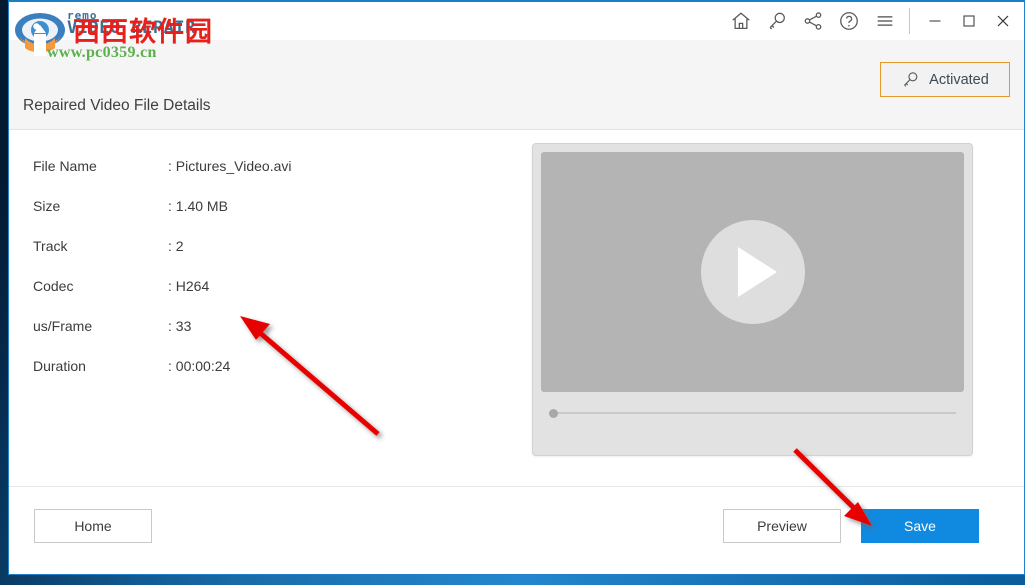 The width and height of the screenshot is (1025, 585). What do you see at coordinates (276, 258) in the screenshot?
I see `detail-row-track: Track : 2` at bounding box center [276, 258].